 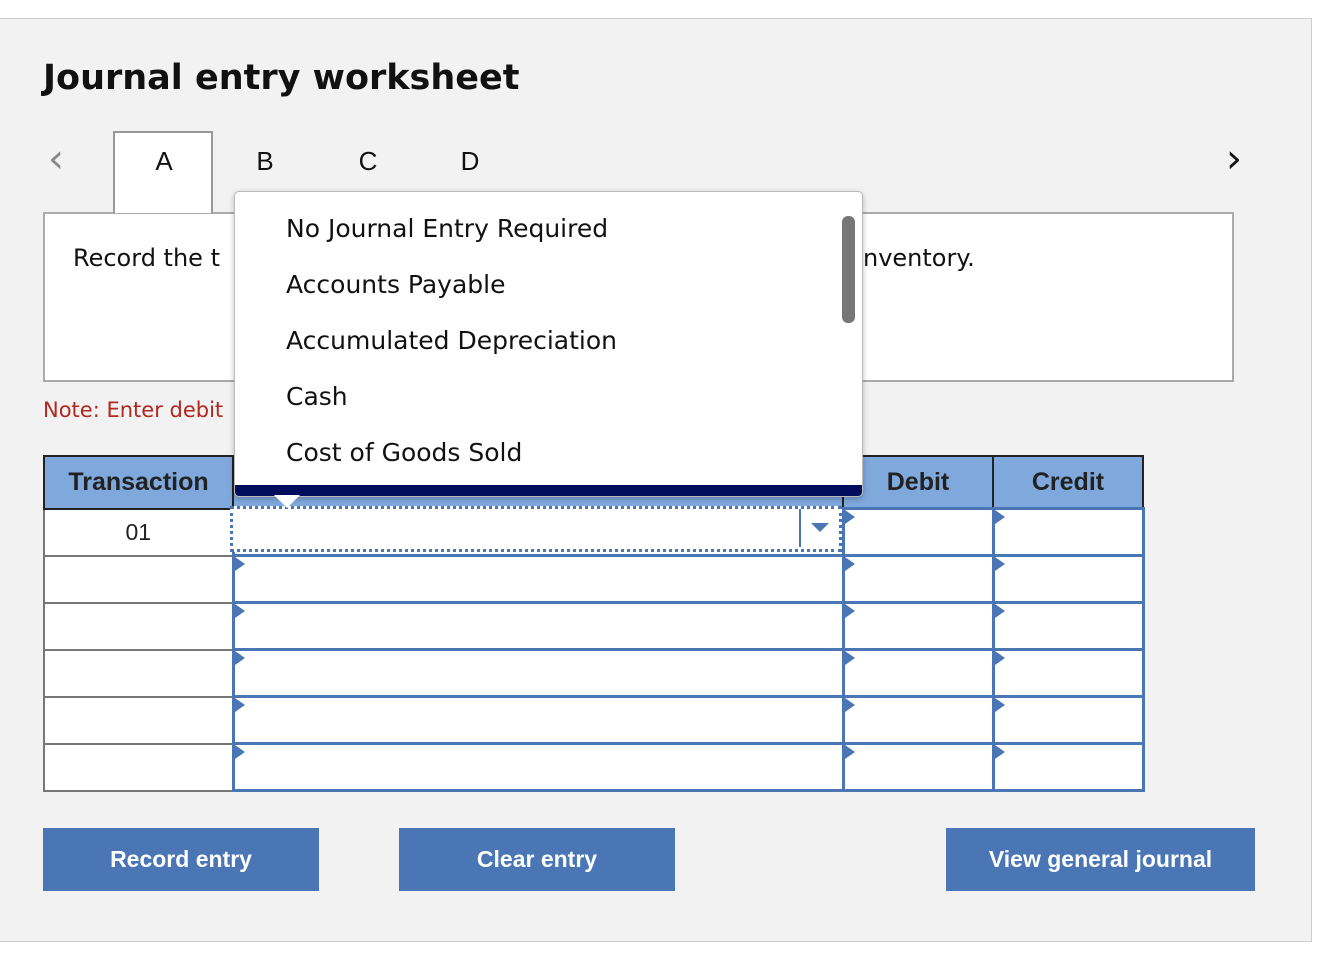 I want to click on tab-c: C, so click(x=368, y=161).